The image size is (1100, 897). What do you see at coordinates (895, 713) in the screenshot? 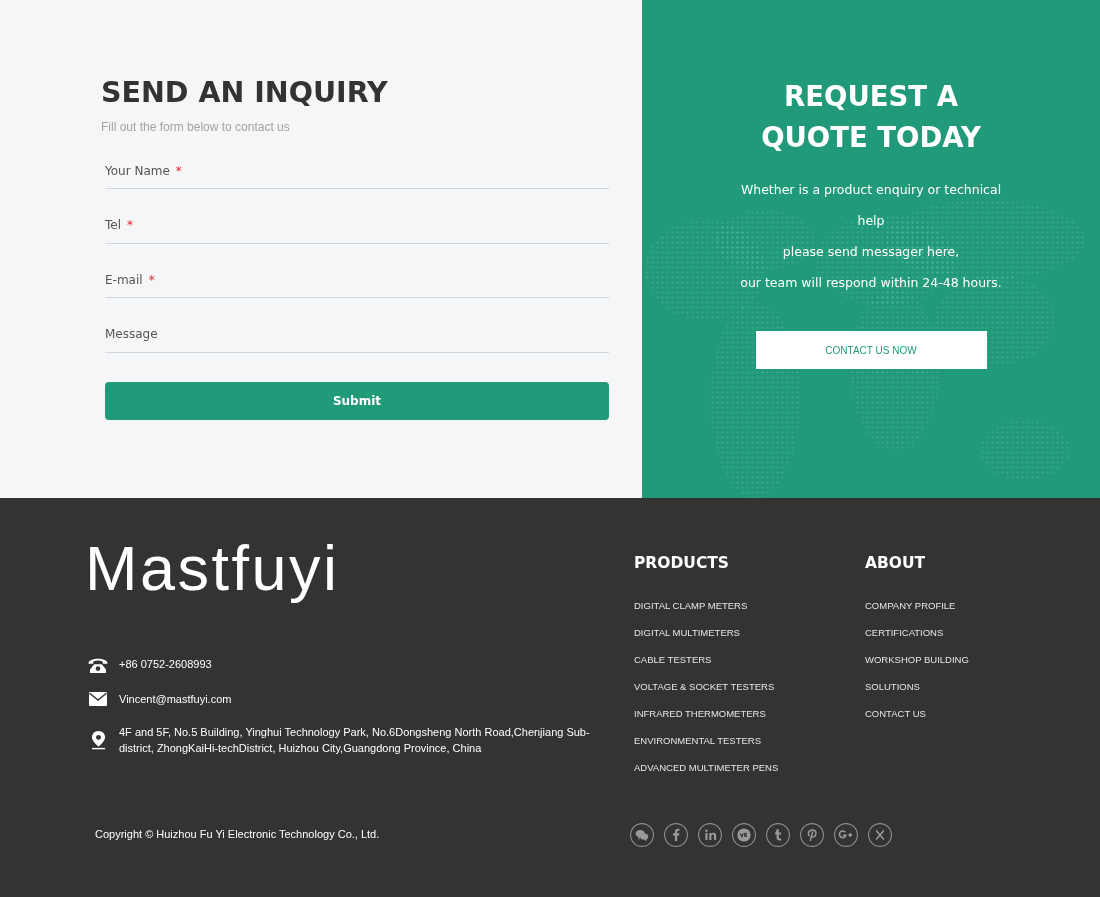
I see `footer-link: CONTACT US` at bounding box center [895, 713].